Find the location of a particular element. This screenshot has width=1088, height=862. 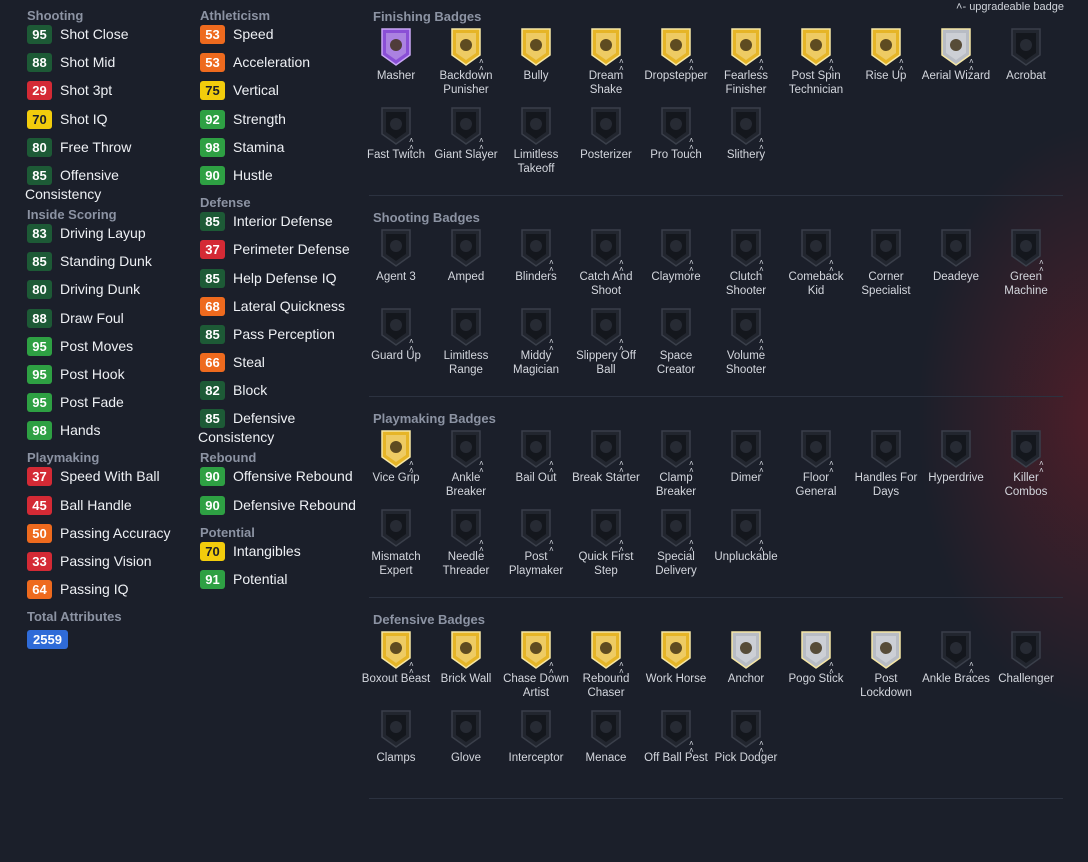

attribute-value-badge: 70 is located at coordinates (39, 119).